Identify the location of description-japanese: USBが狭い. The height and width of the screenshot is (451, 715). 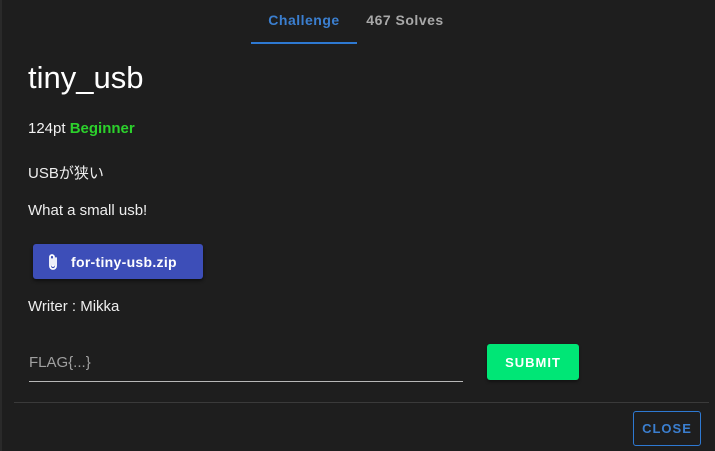
(66, 173).